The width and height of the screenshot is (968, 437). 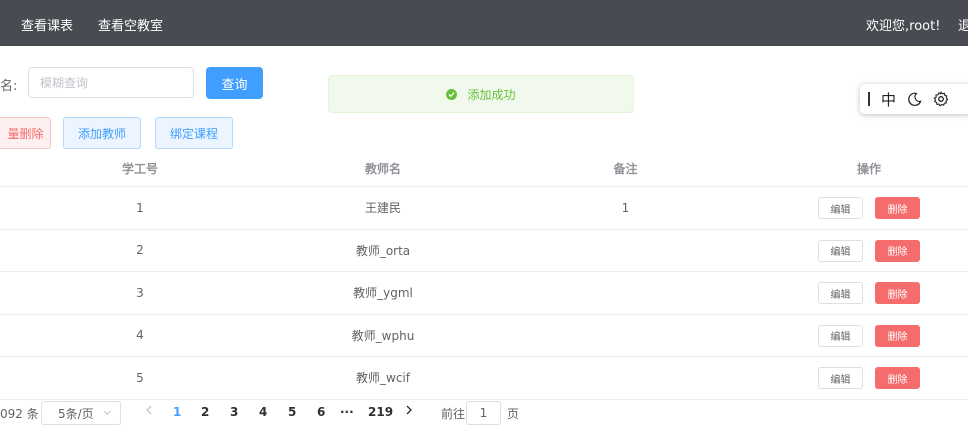 I want to click on page-ellipsis: ···, so click(x=347, y=412).